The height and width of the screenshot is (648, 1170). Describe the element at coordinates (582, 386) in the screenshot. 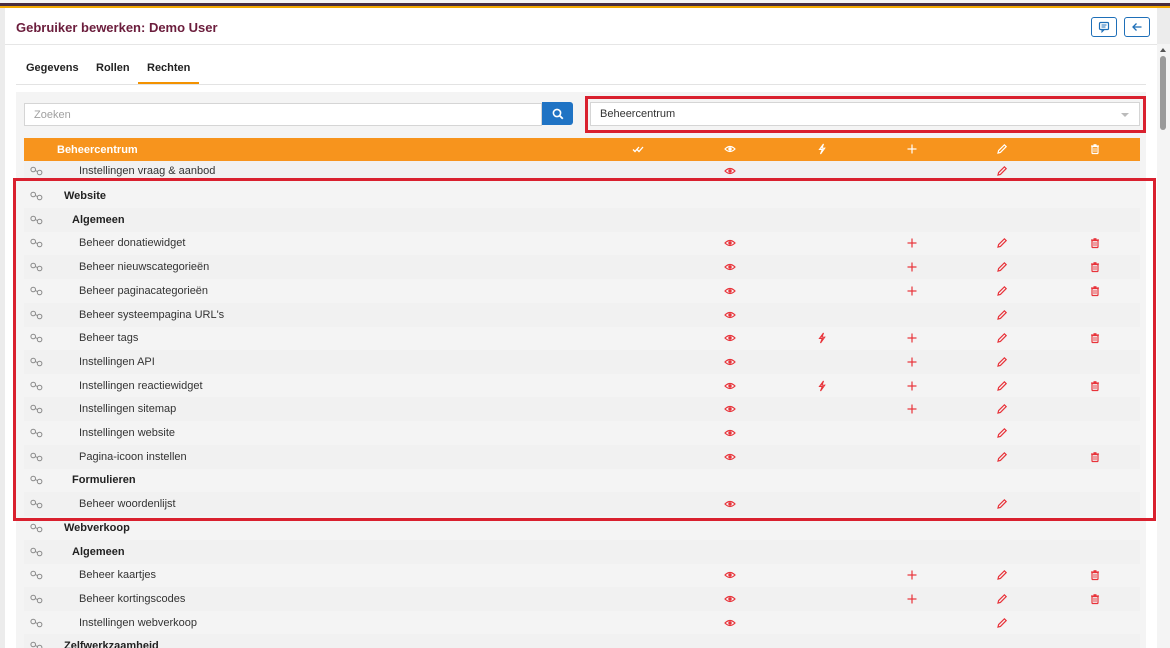

I see `permission-row: Instellingen reactiewidget` at that location.